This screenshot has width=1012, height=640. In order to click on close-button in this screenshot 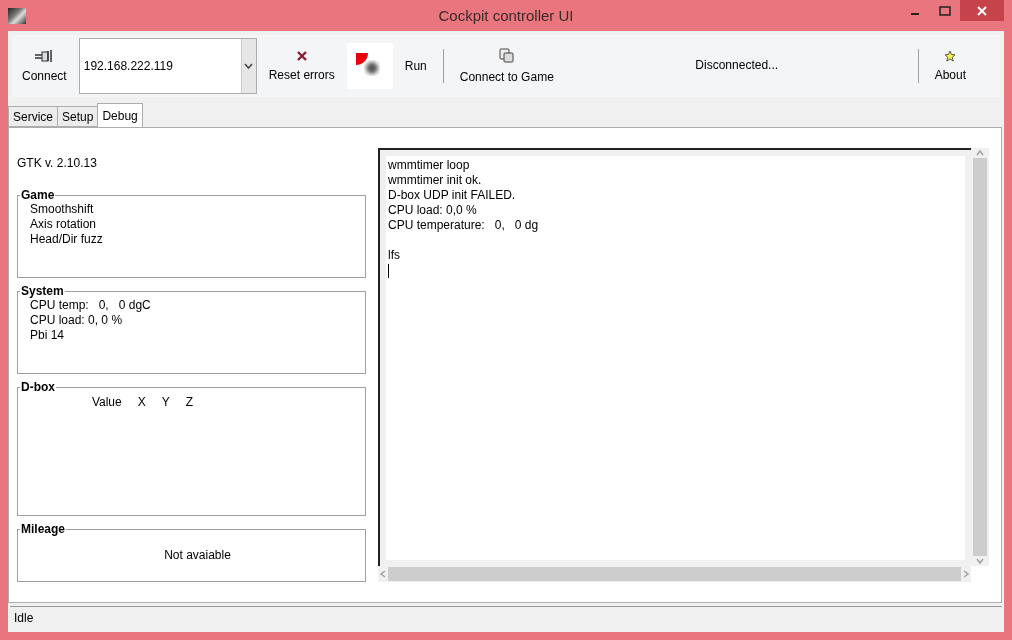, I will do `click(982, 10)`.